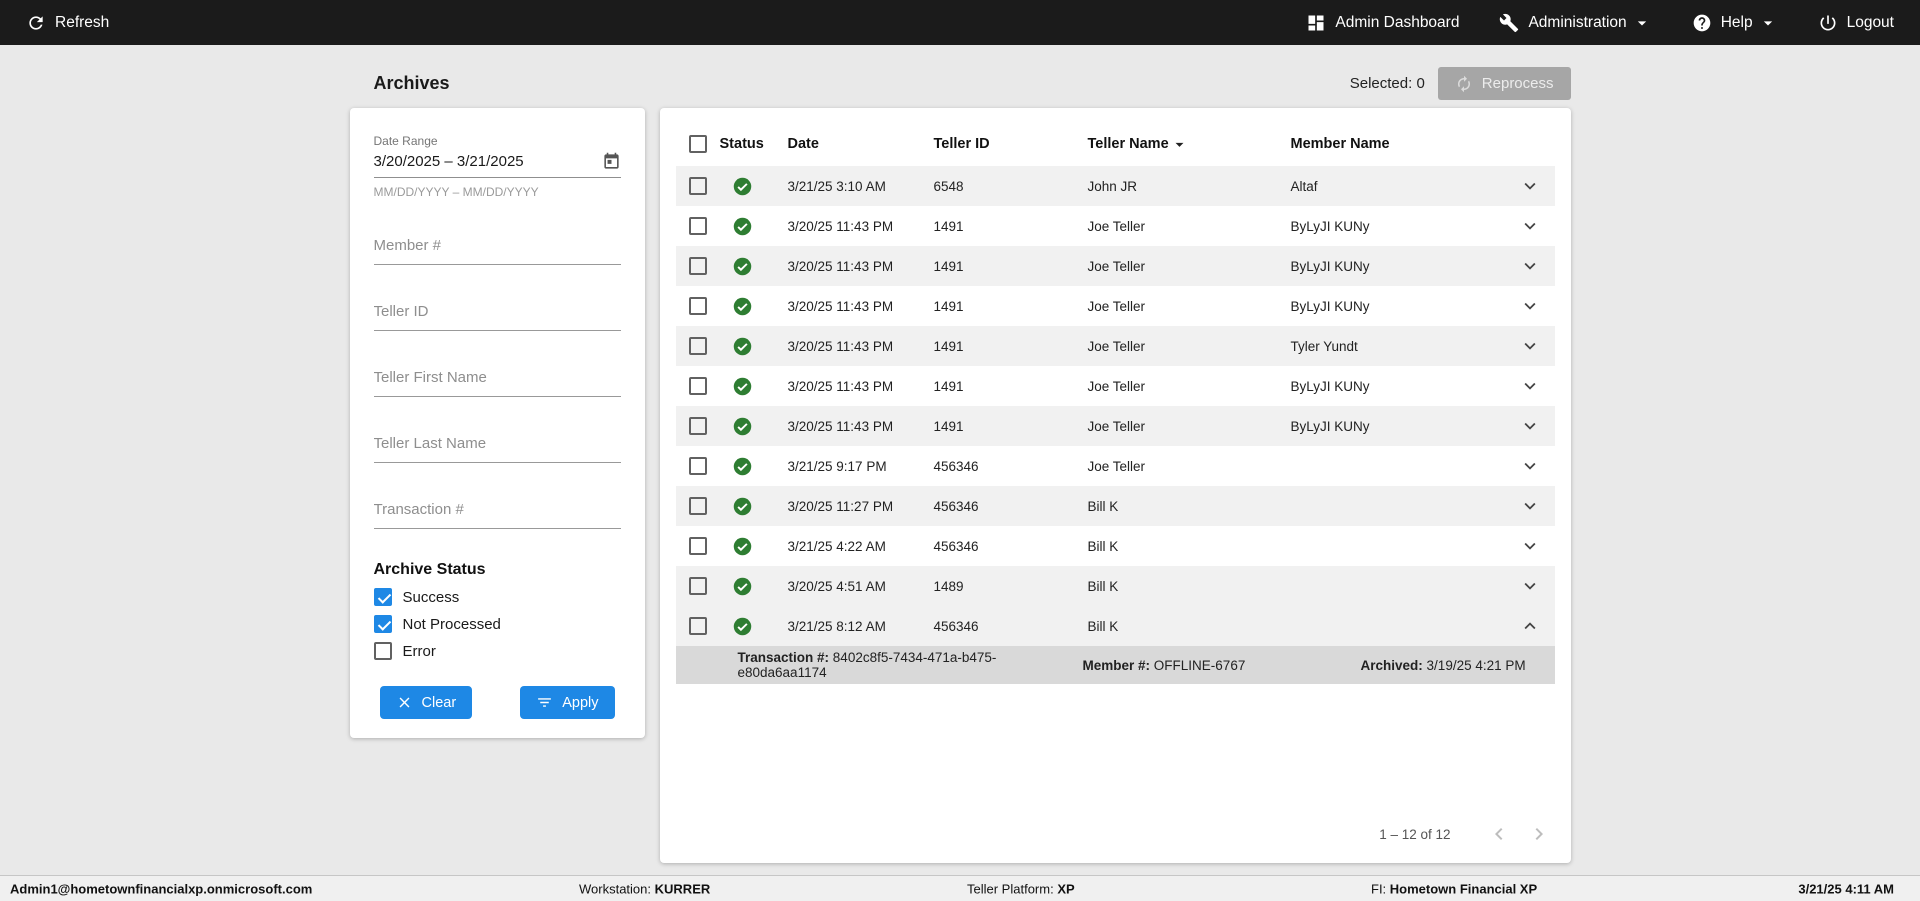 The image size is (1920, 901). Describe the element at coordinates (497, 311) in the screenshot. I see `teller-id-input` at that location.